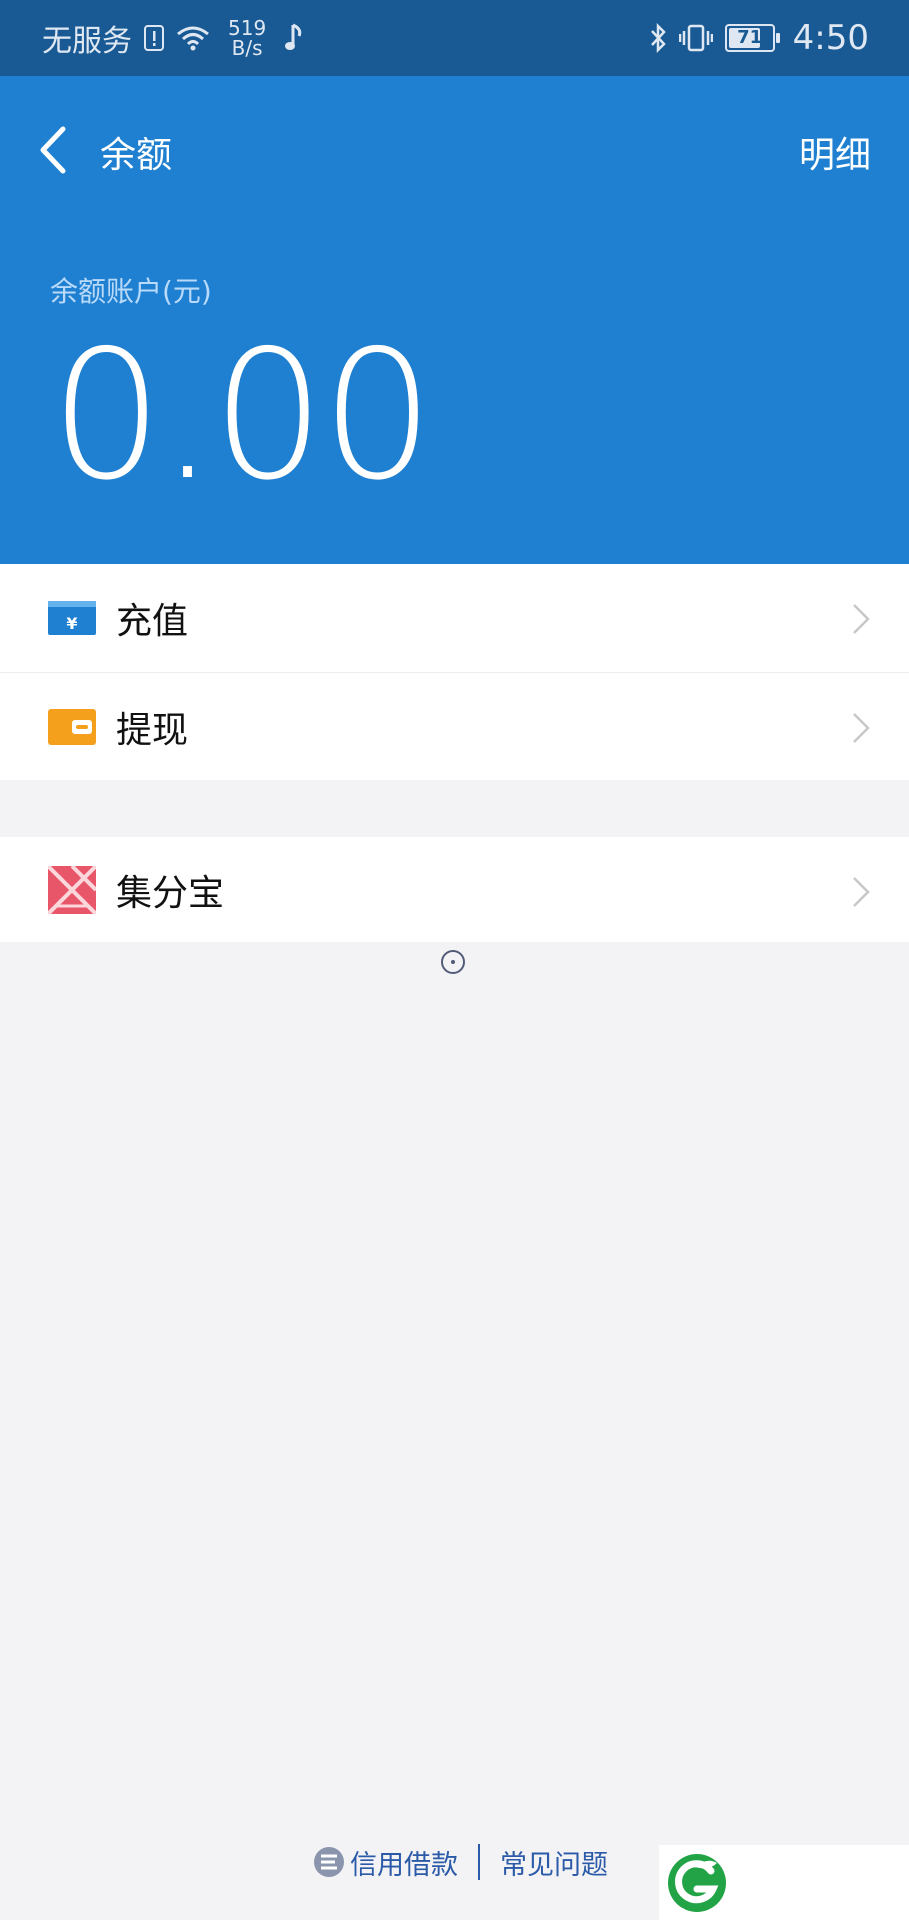  What do you see at coordinates (193, 38) in the screenshot?
I see `wifi-icon` at bounding box center [193, 38].